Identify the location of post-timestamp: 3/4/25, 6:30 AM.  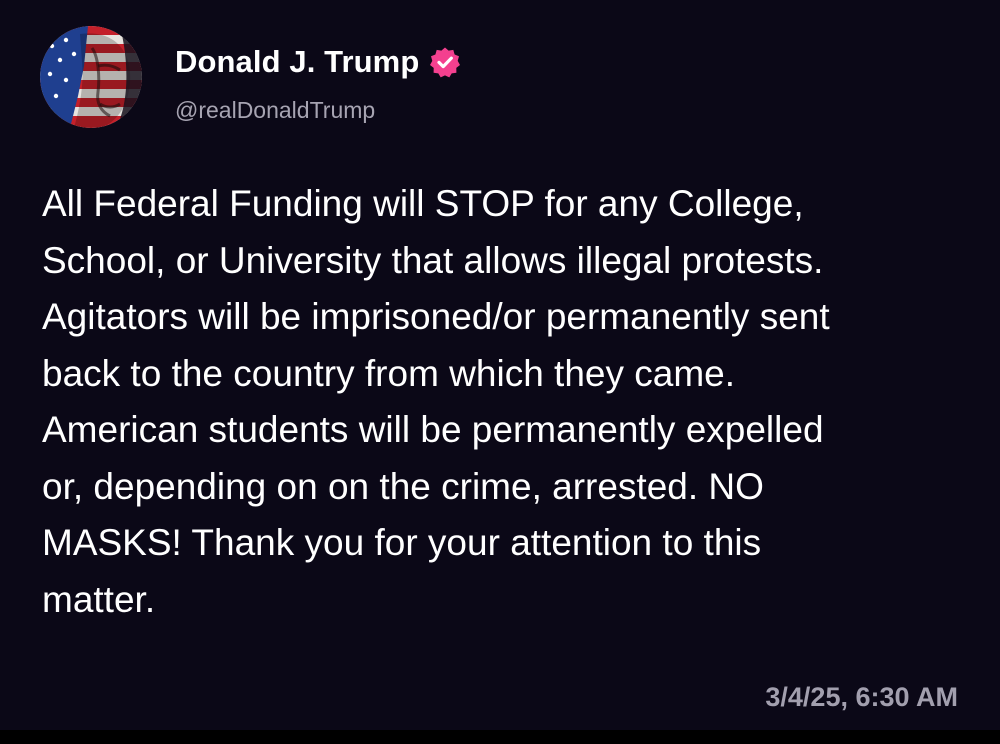
(861, 697).